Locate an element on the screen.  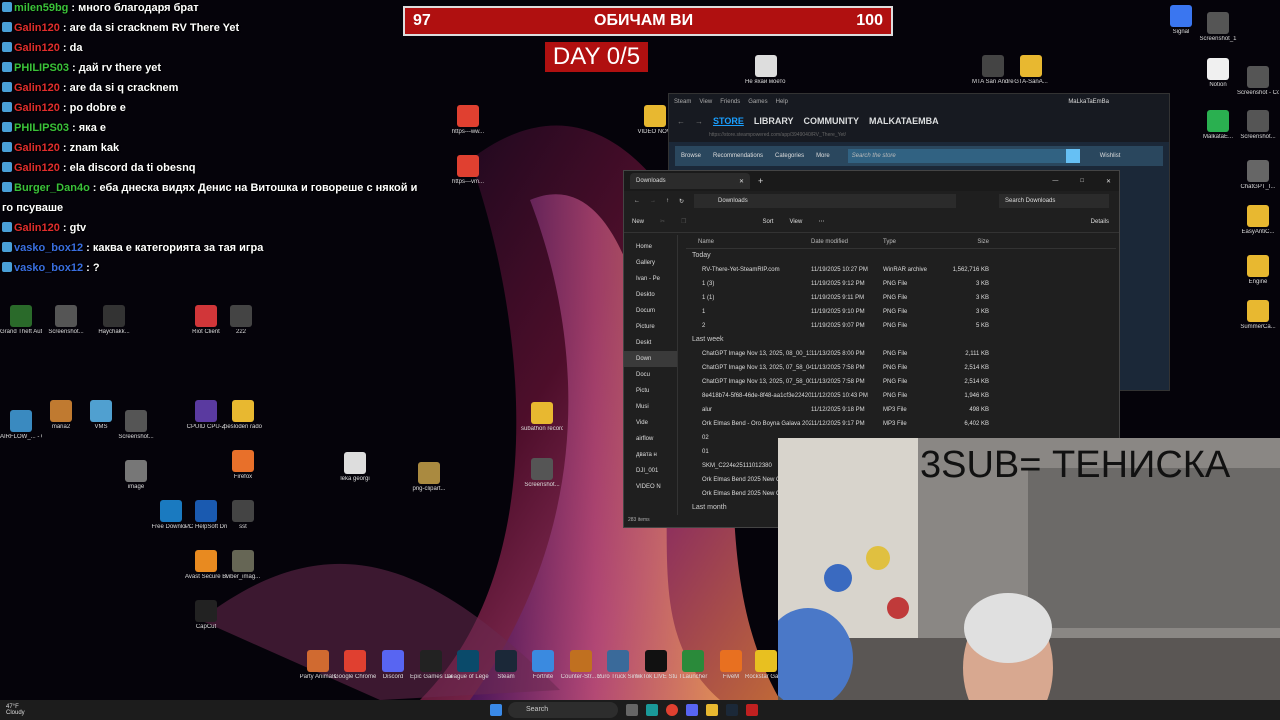
desktop-icon: leka georgi is located at coordinates (355, 467).